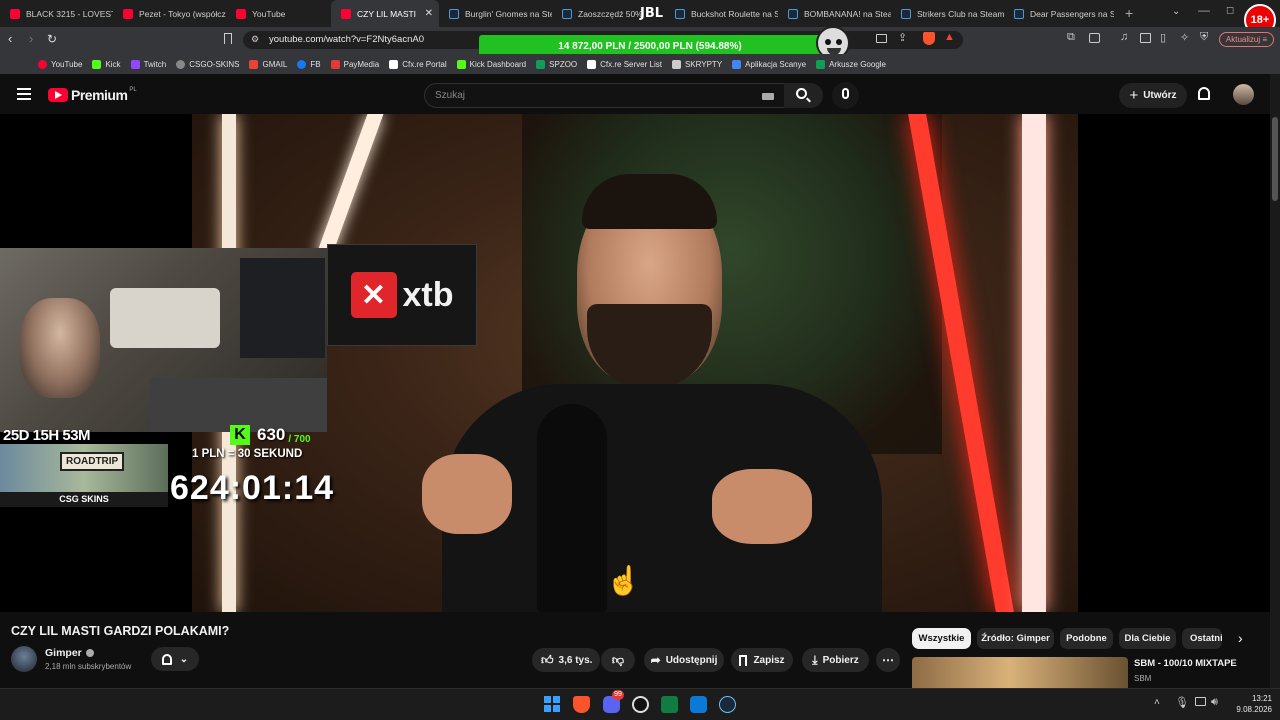 Image resolution: width=1280 pixels, height=720 pixels. What do you see at coordinates (949, 37) in the screenshot?
I see `brave-rewards-icon: ▲` at bounding box center [949, 37].